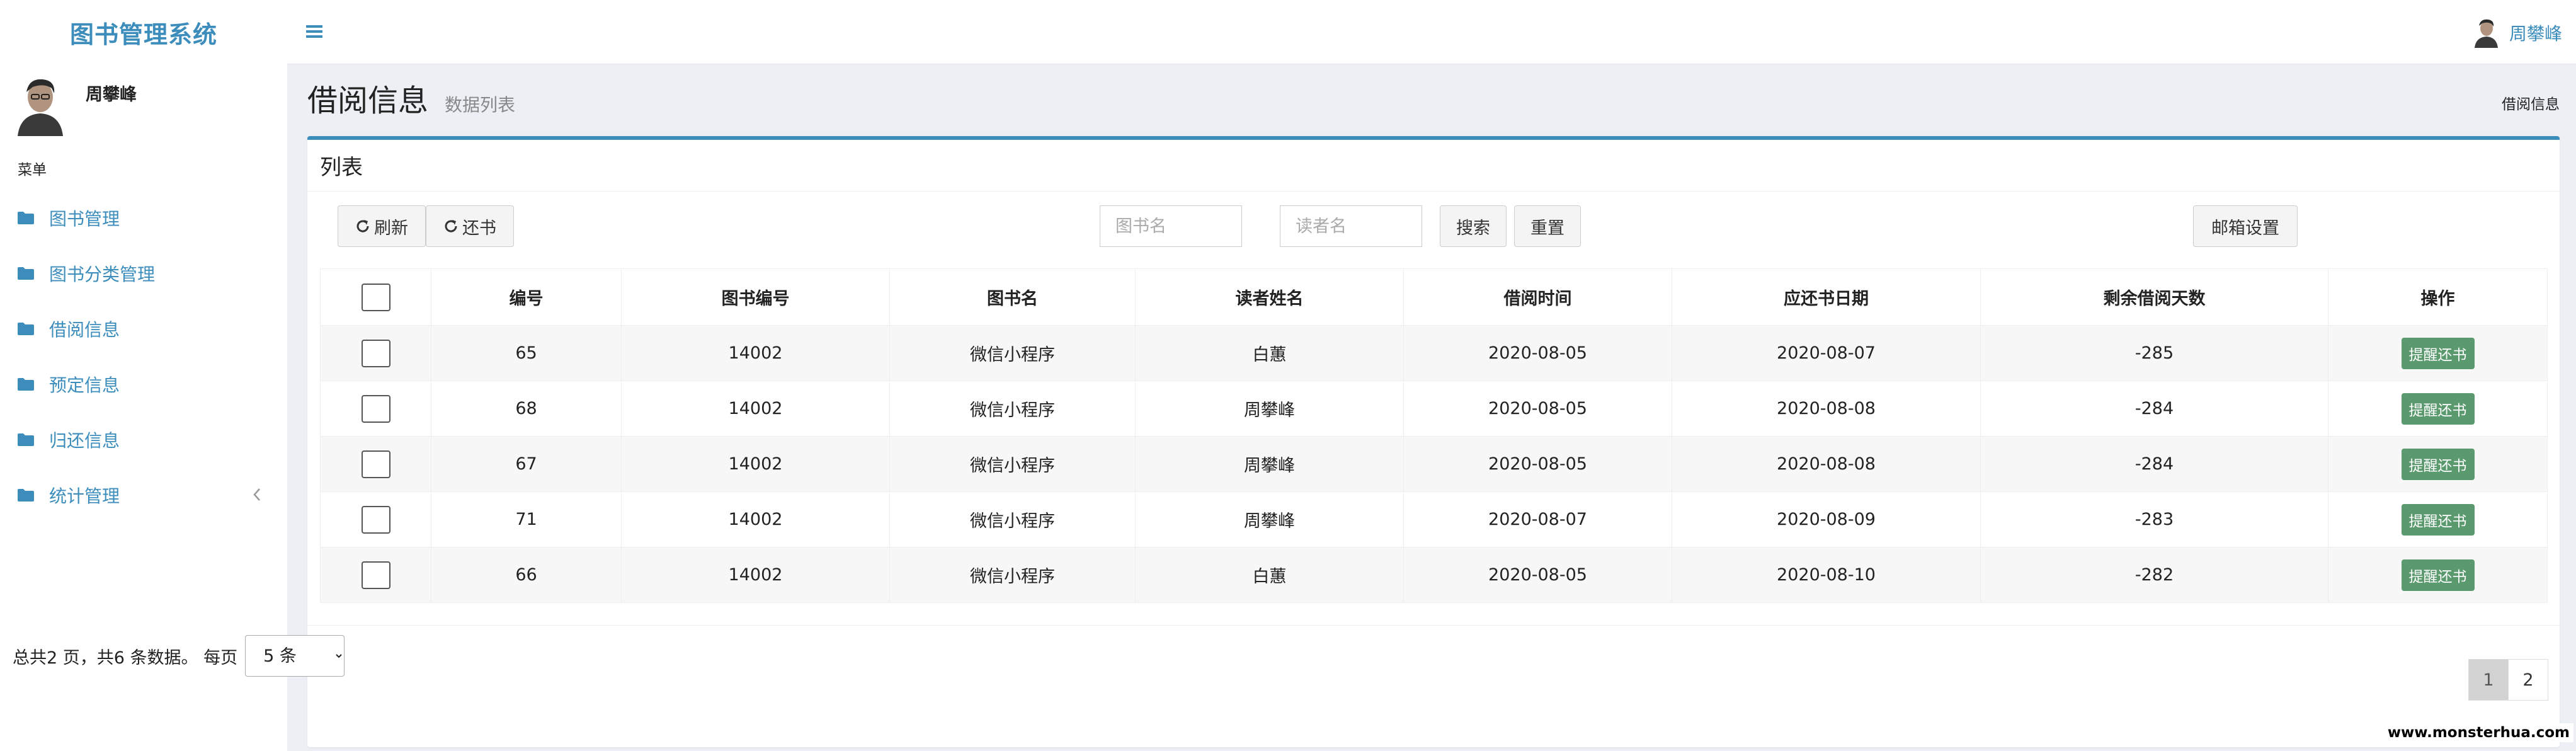 The width and height of the screenshot is (2576, 751). Describe the element at coordinates (2438, 297) in the screenshot. I see `column-header: 操作` at that location.